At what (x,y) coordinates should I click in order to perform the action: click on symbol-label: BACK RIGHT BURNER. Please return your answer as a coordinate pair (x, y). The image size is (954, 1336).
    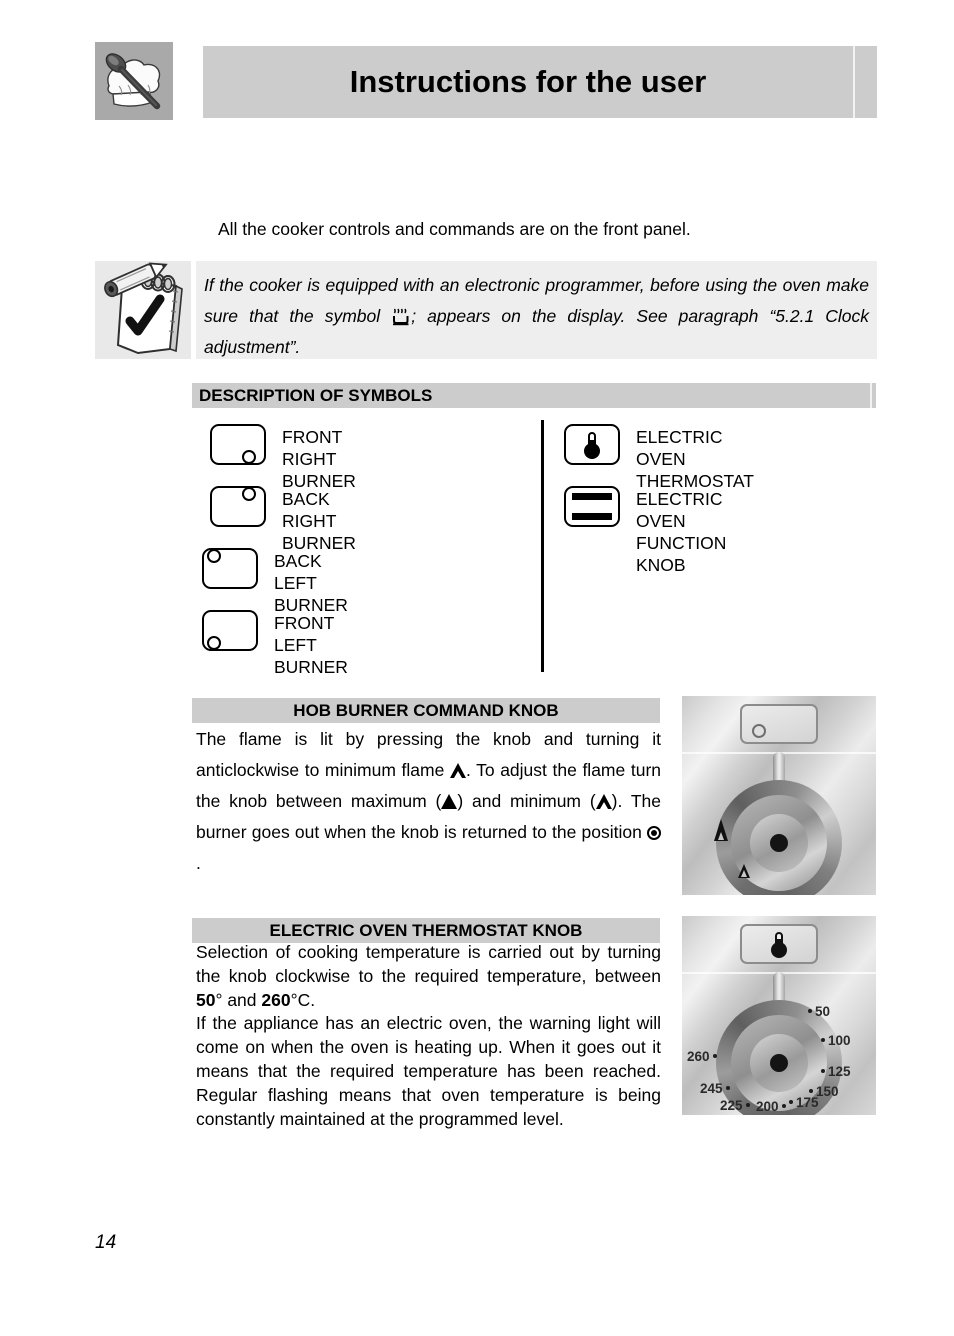
    Looking at the image, I should click on (319, 521).